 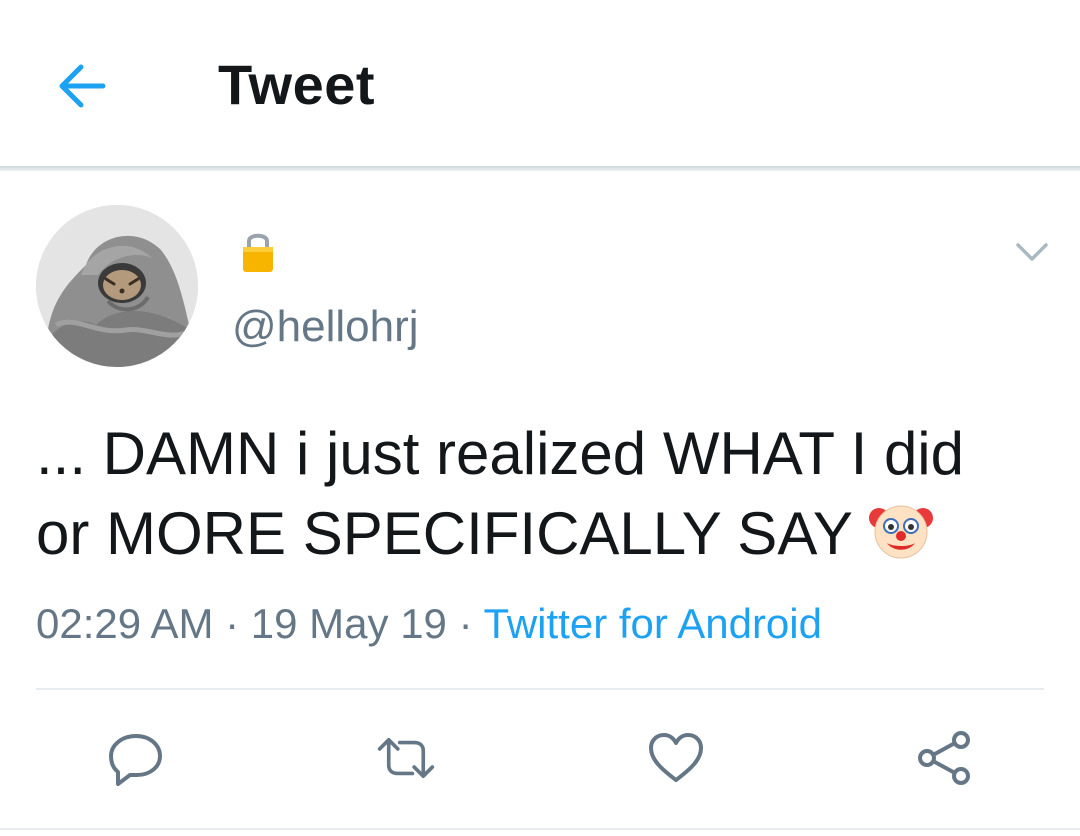 I want to click on tweet-text-line-1: ... DAMN i just realized WHAT I did, so click(x=500, y=453).